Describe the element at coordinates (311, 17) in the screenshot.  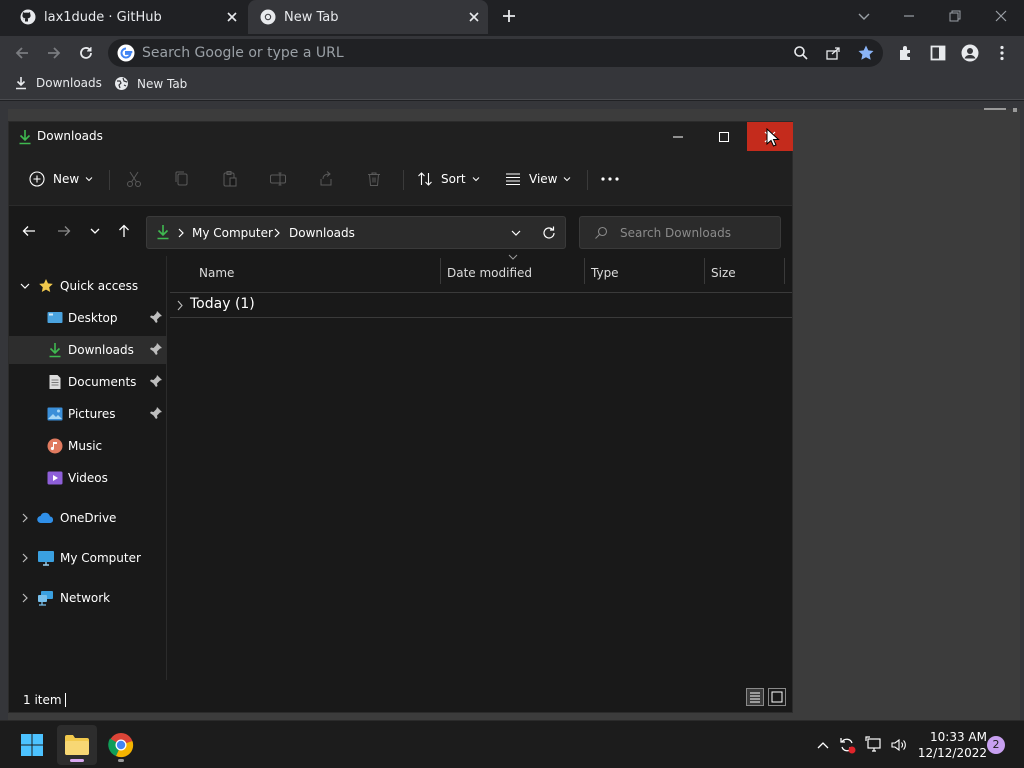
I see `tab-title: New Tab` at that location.